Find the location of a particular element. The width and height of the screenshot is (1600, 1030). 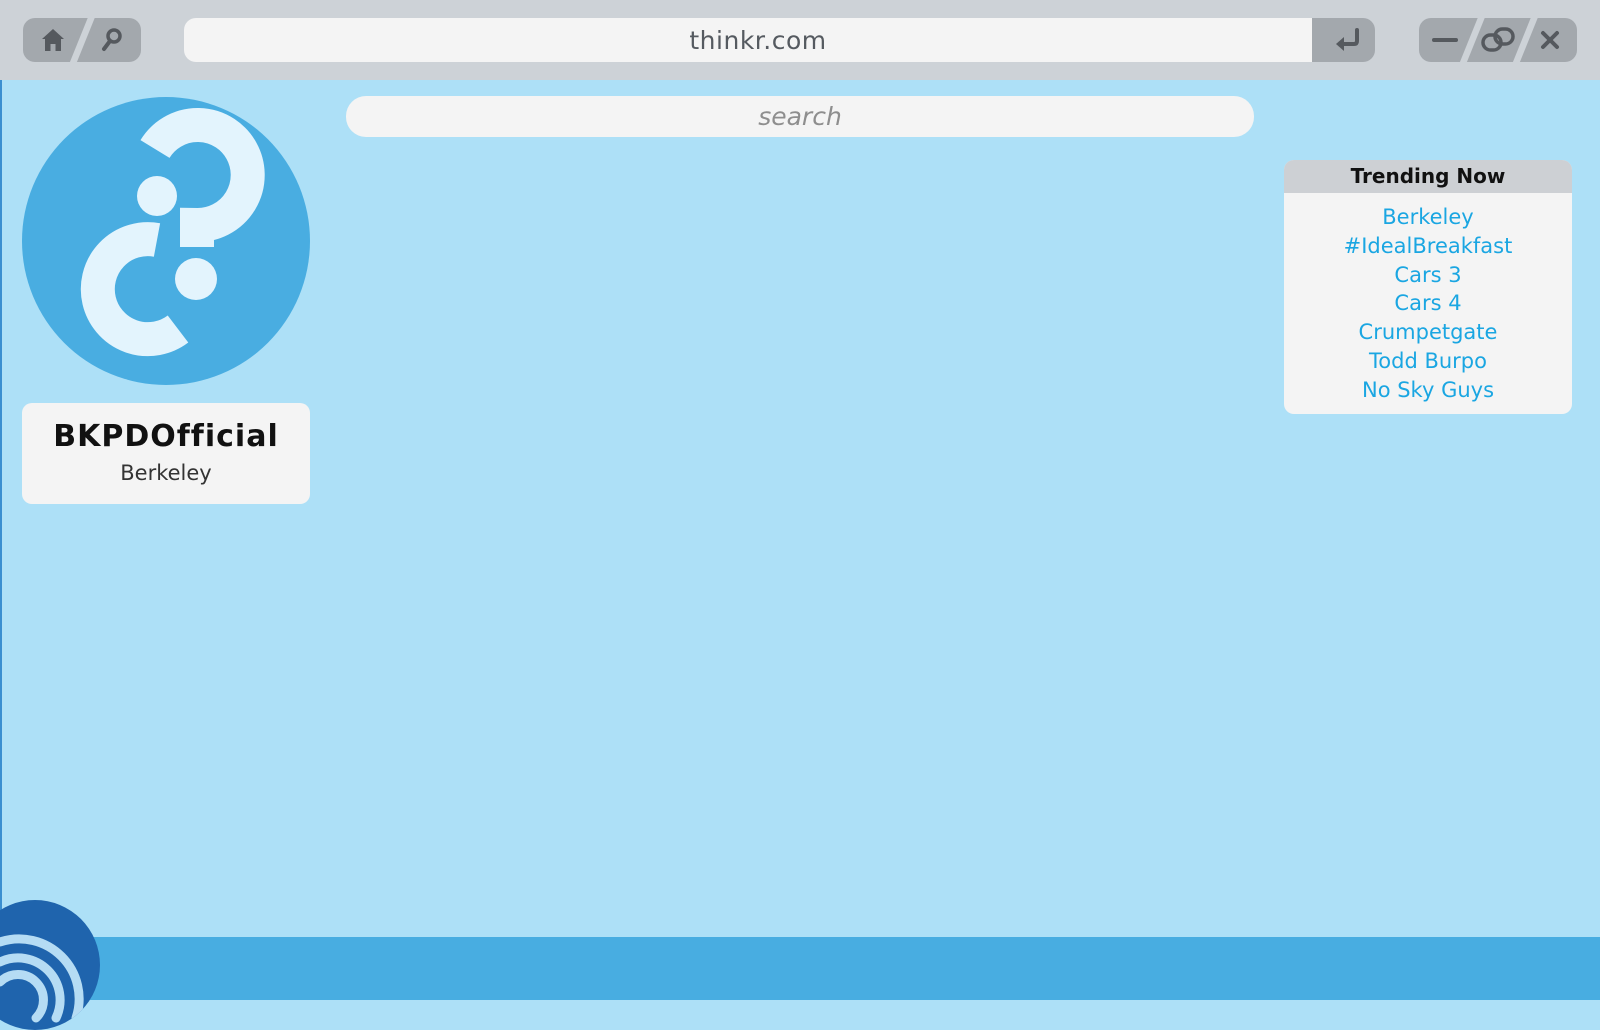

close-icon is located at coordinates (1550, 40).